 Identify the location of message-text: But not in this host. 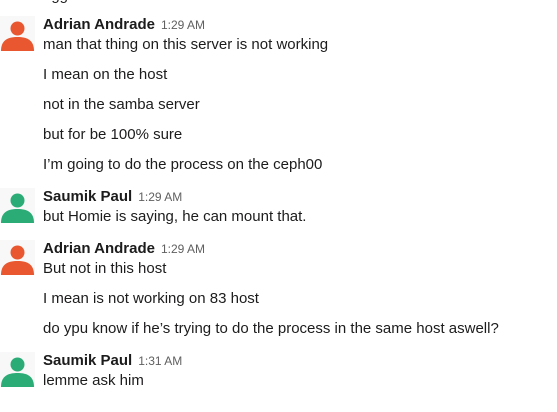
(105, 268).